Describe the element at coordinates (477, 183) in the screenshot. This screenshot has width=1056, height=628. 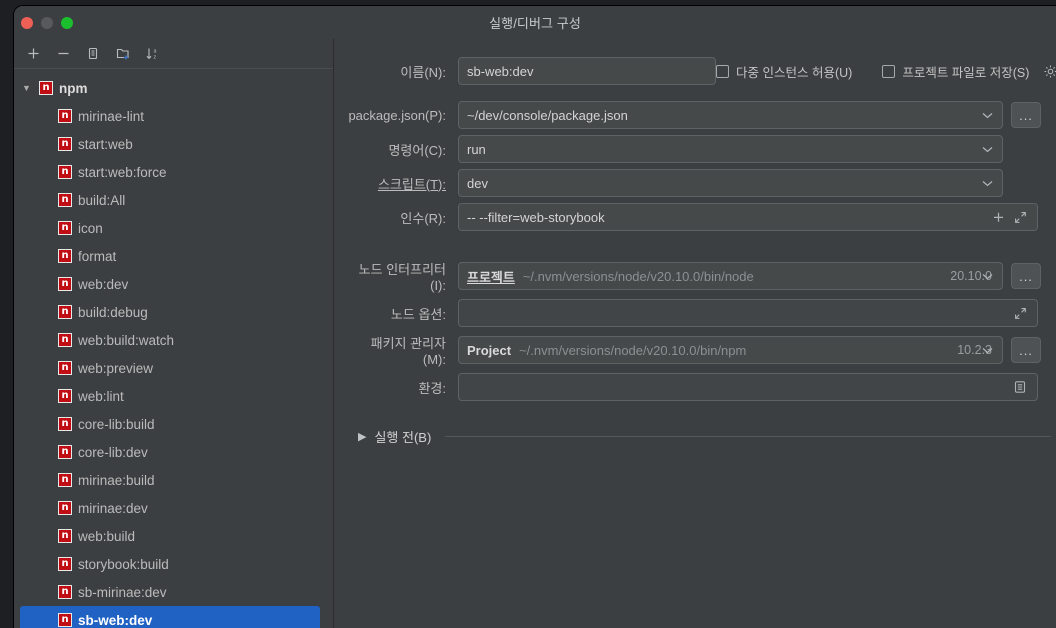
I see `scripts-value: dev` at that location.